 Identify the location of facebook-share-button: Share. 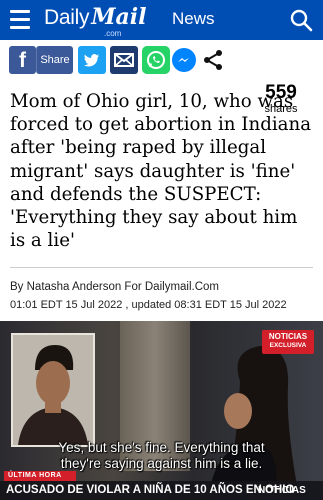
(54, 60).